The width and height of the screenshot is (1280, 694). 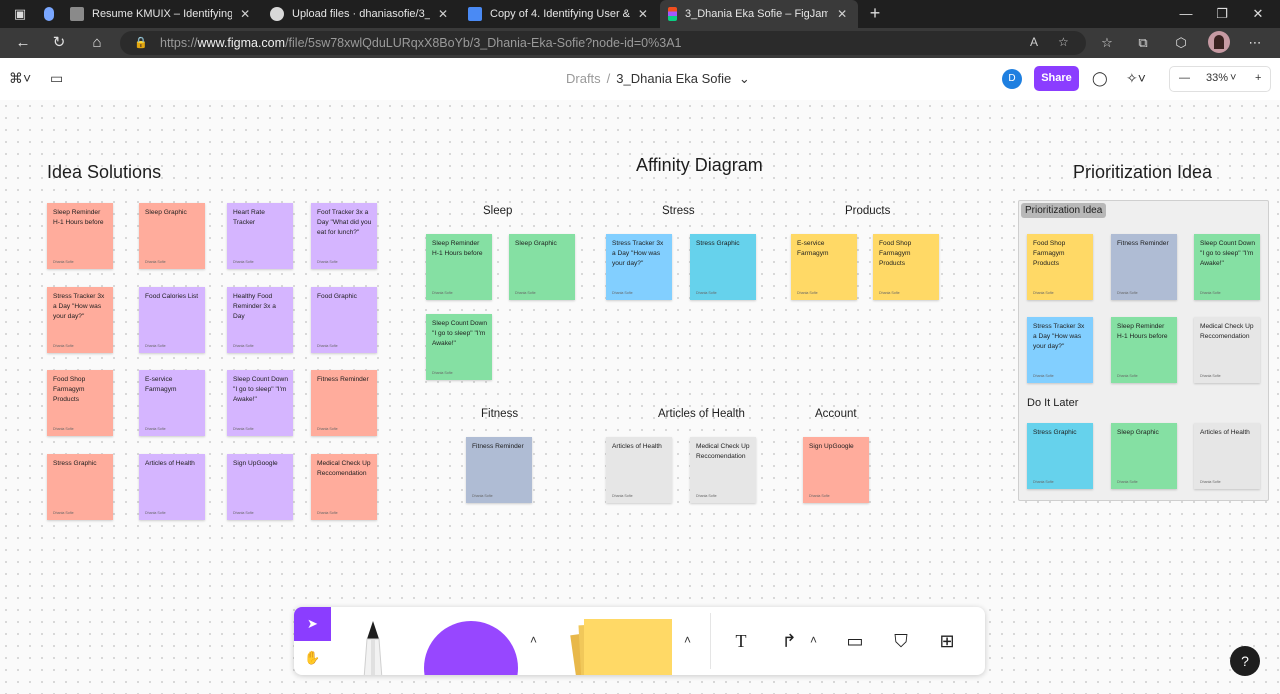 What do you see at coordinates (97, 43) in the screenshot?
I see `home-icon: ⌂` at bounding box center [97, 43].